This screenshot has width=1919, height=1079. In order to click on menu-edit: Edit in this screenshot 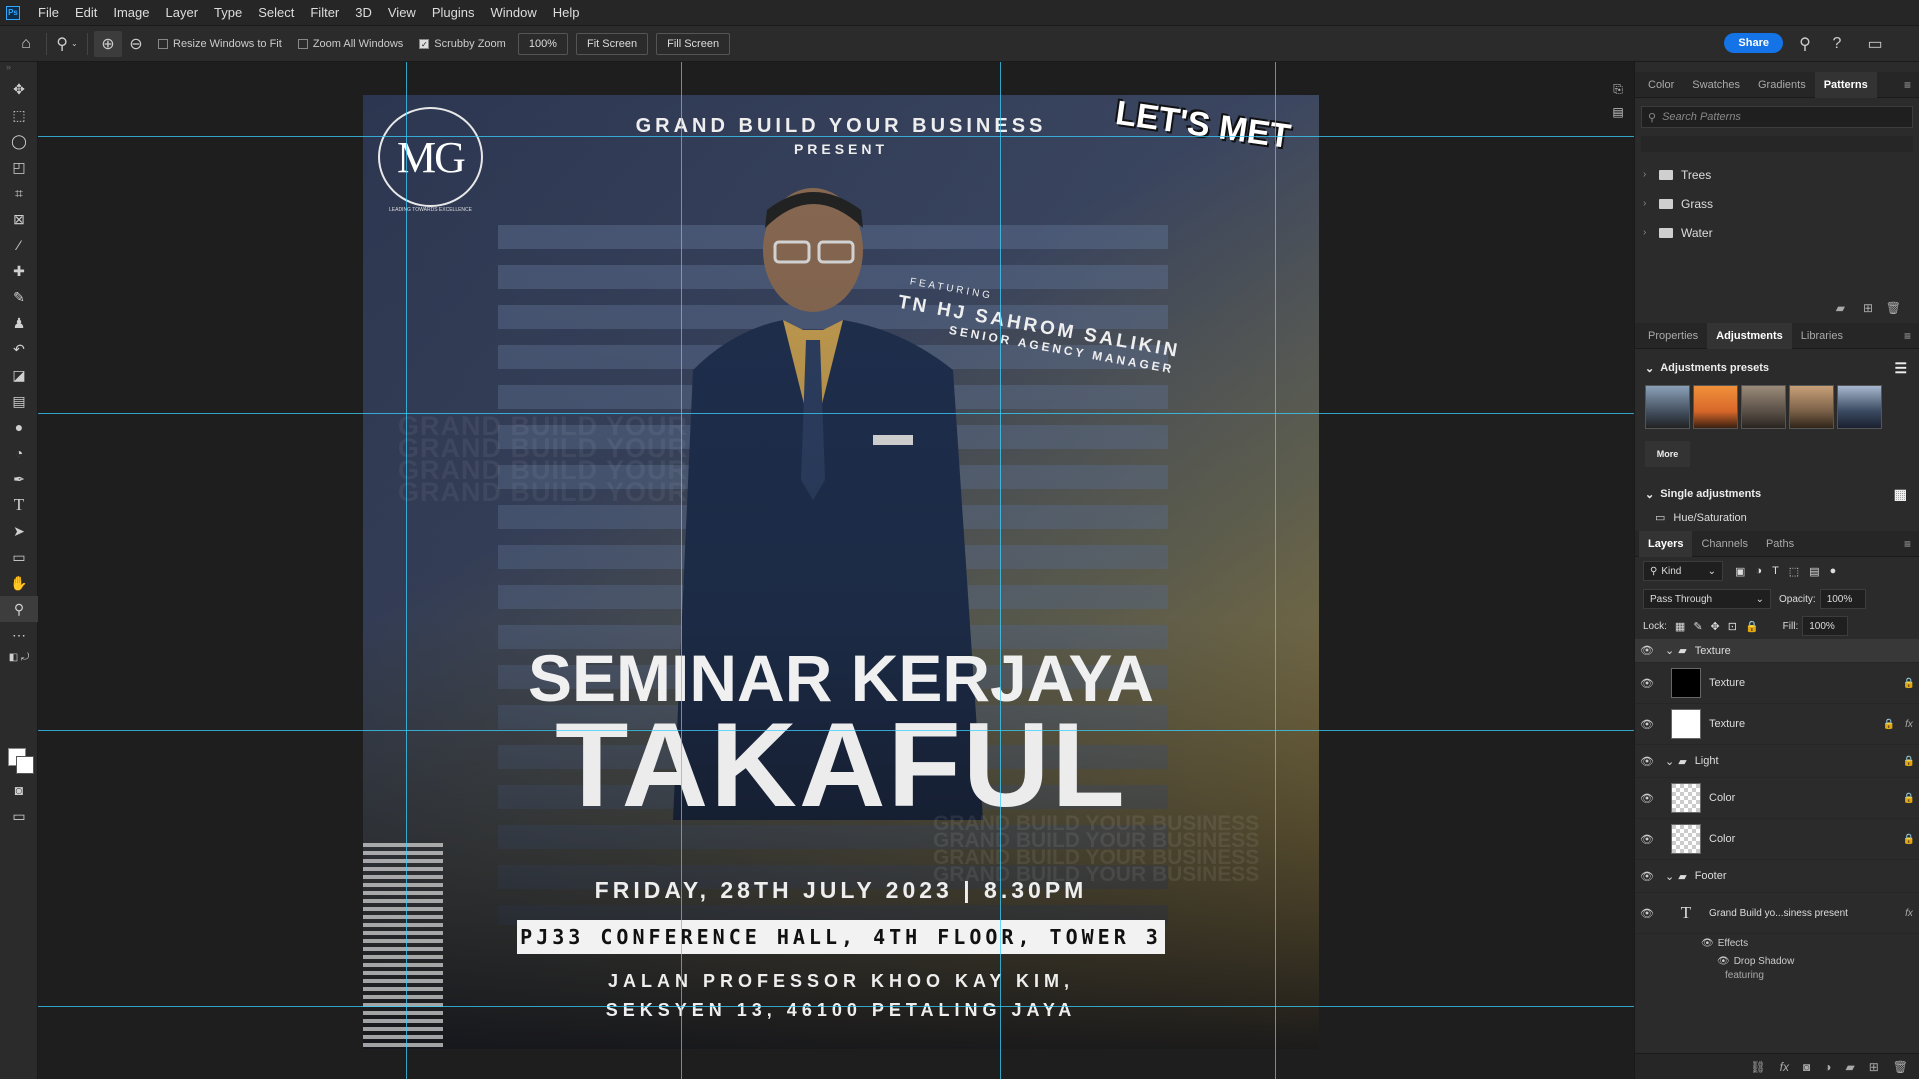, I will do `click(86, 13)`.